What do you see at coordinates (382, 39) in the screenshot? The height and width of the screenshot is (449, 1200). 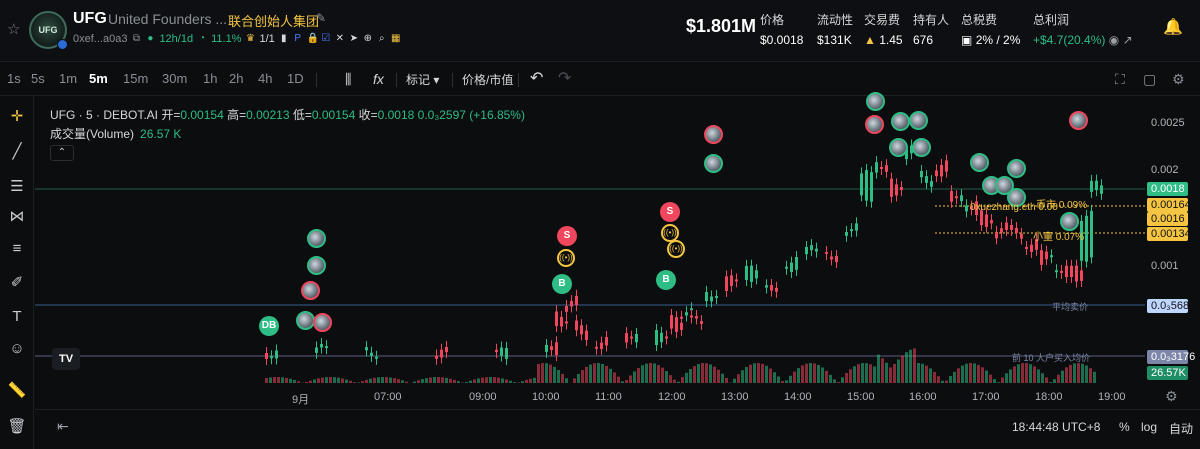 I see `search-icon: ⌕` at bounding box center [382, 39].